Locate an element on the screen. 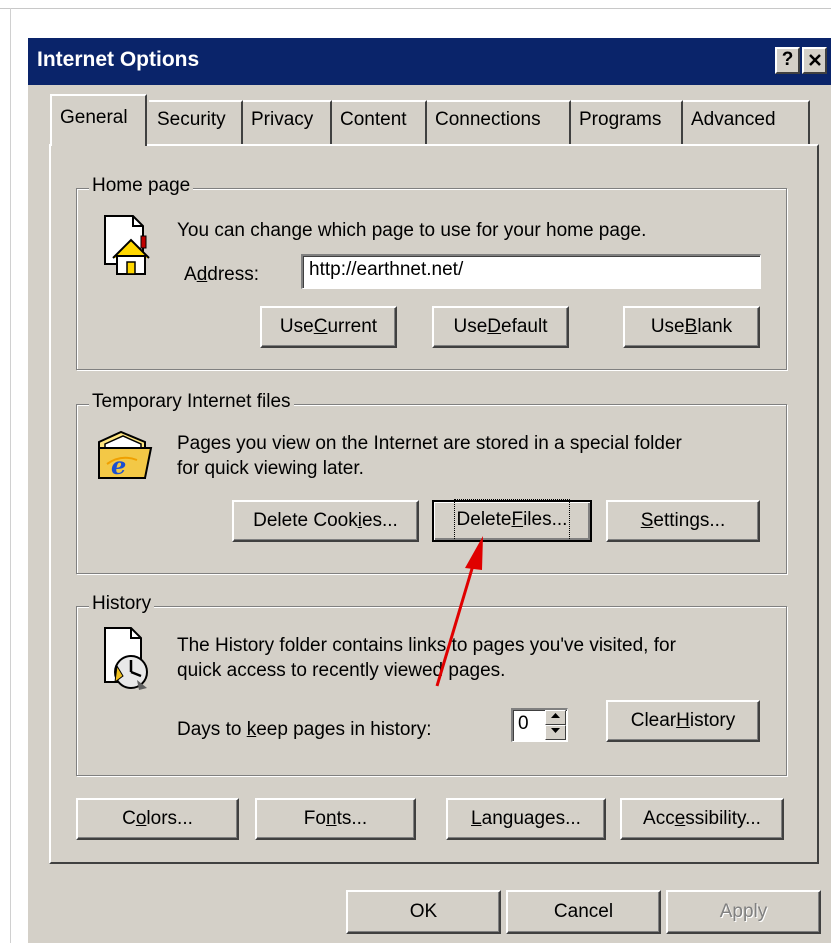 The height and width of the screenshot is (943, 831). tab-general-label: General is located at coordinates (94, 117).